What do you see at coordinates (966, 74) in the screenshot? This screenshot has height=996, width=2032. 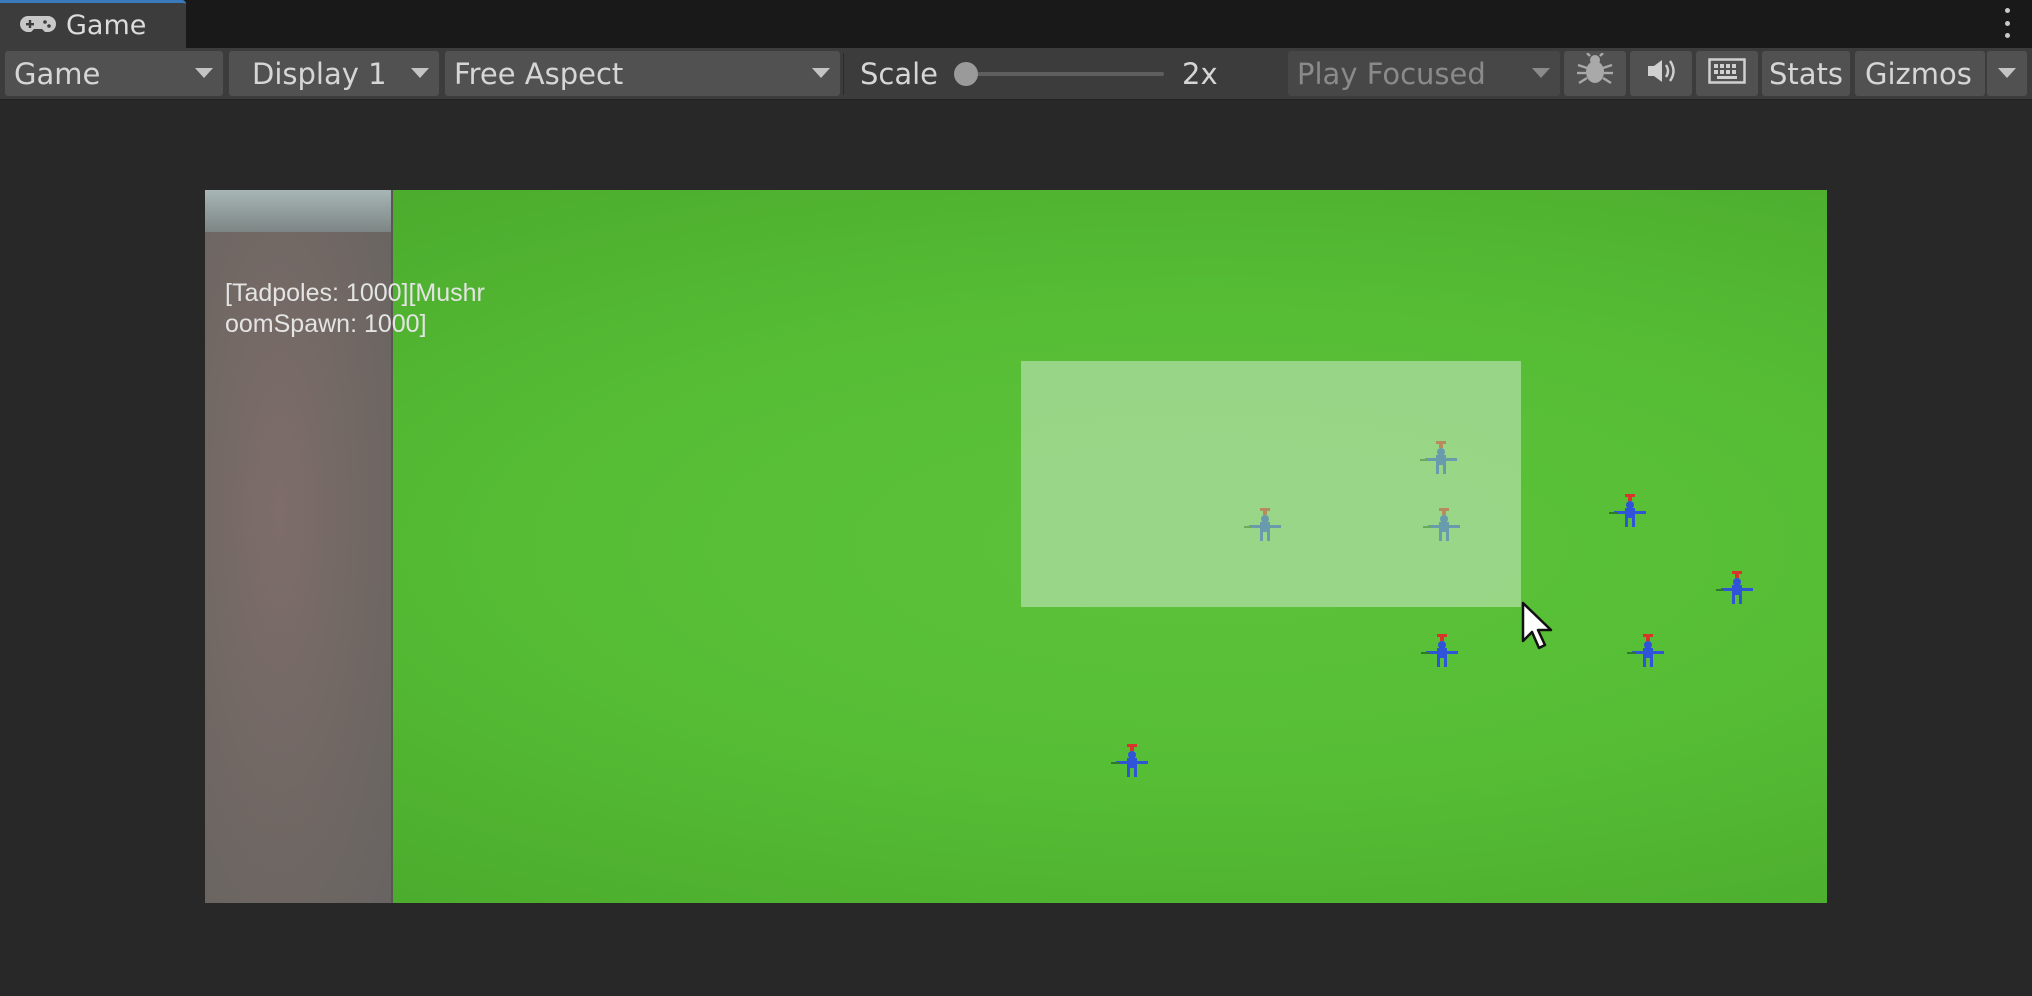 I see `scale-slider-thumb` at bounding box center [966, 74].